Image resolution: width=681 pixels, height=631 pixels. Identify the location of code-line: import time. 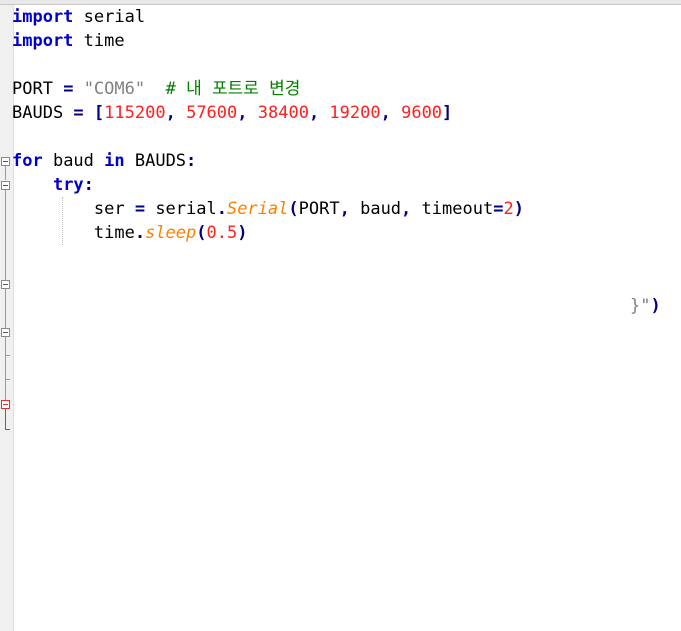
(346, 41).